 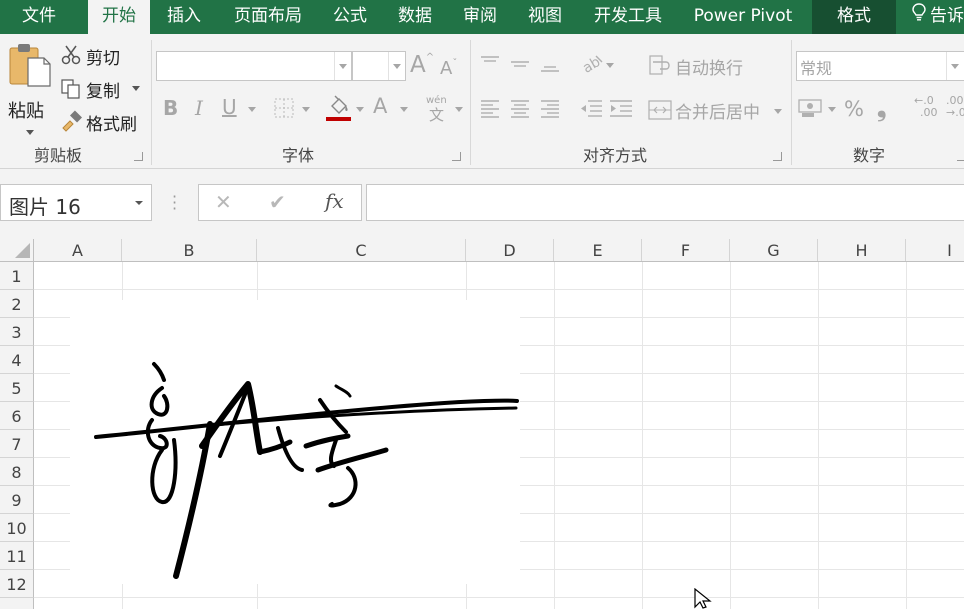 What do you see at coordinates (628, 17) in the screenshot?
I see `tab-developer: 开发工具` at bounding box center [628, 17].